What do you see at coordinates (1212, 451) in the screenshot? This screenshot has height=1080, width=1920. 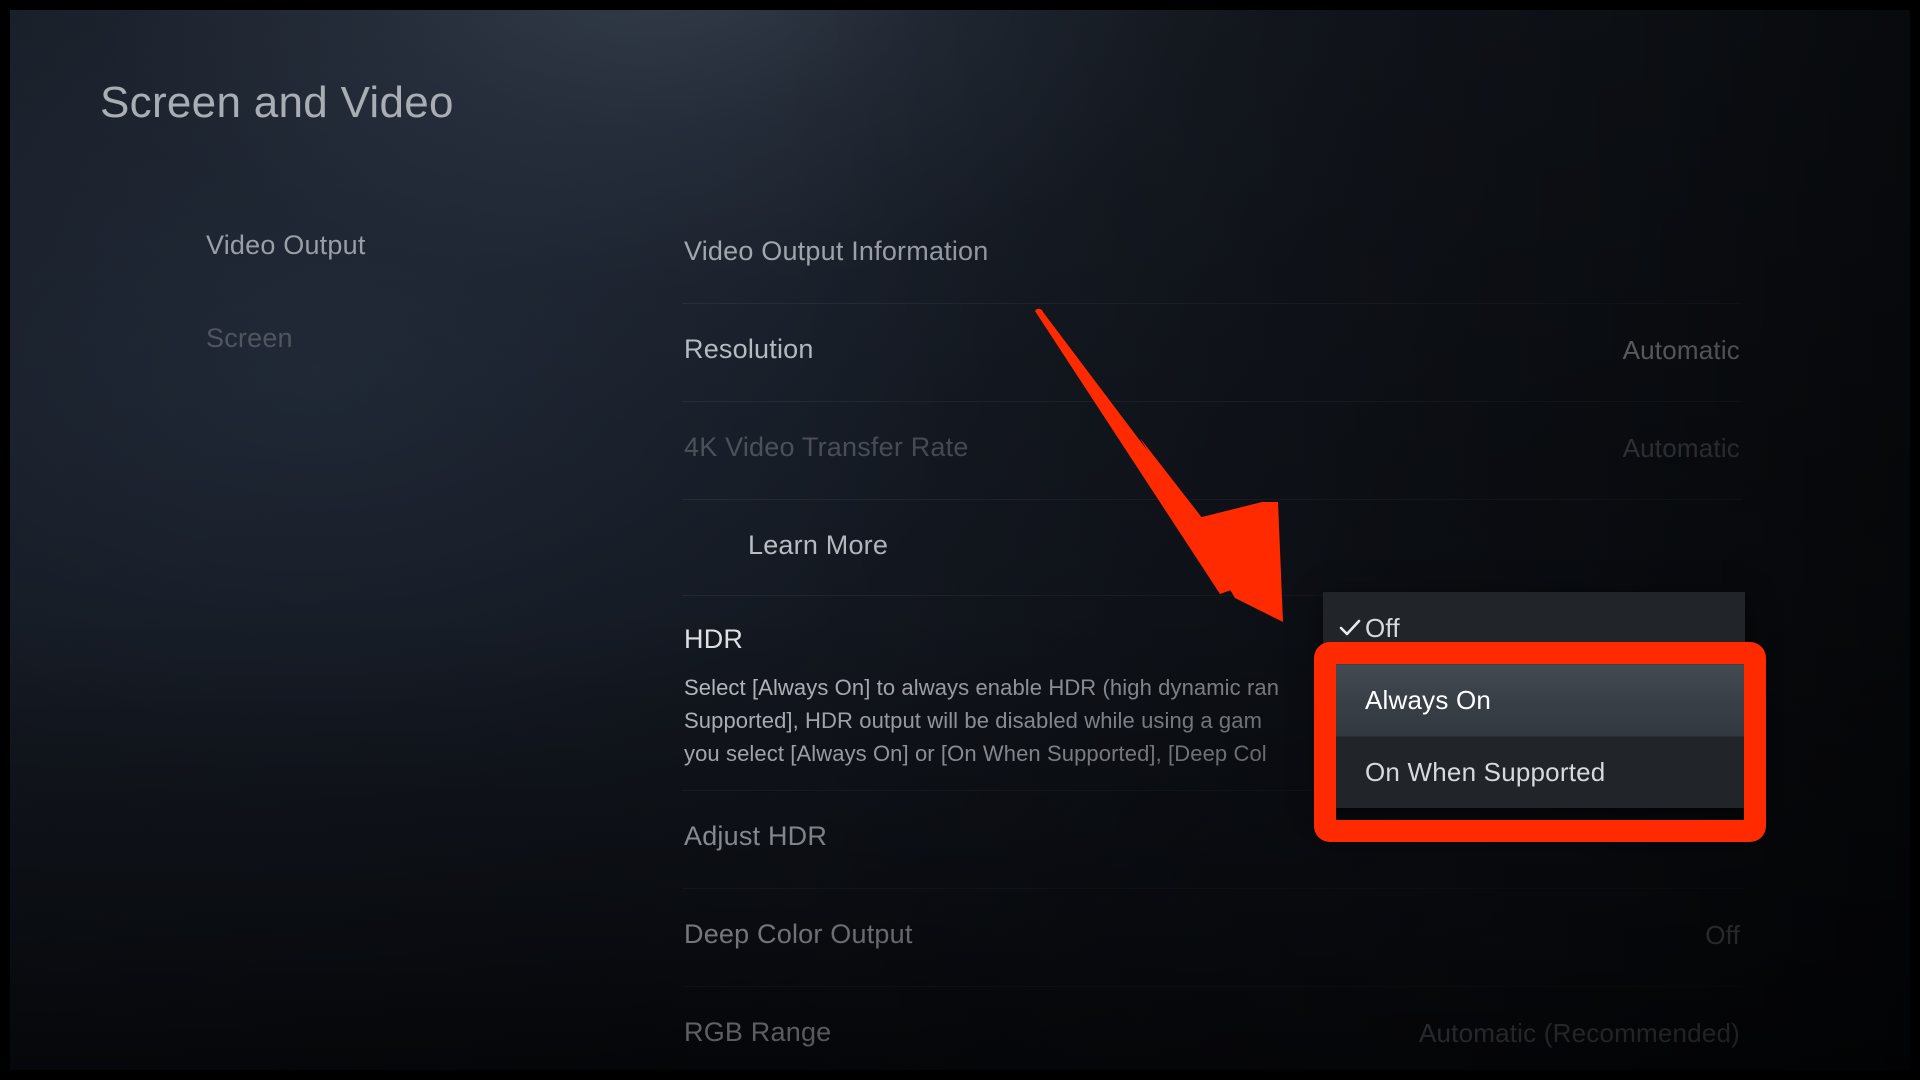 I see `row-4k-video-transfer-rate: 4K Video Transfer Rate Automatic` at bounding box center [1212, 451].